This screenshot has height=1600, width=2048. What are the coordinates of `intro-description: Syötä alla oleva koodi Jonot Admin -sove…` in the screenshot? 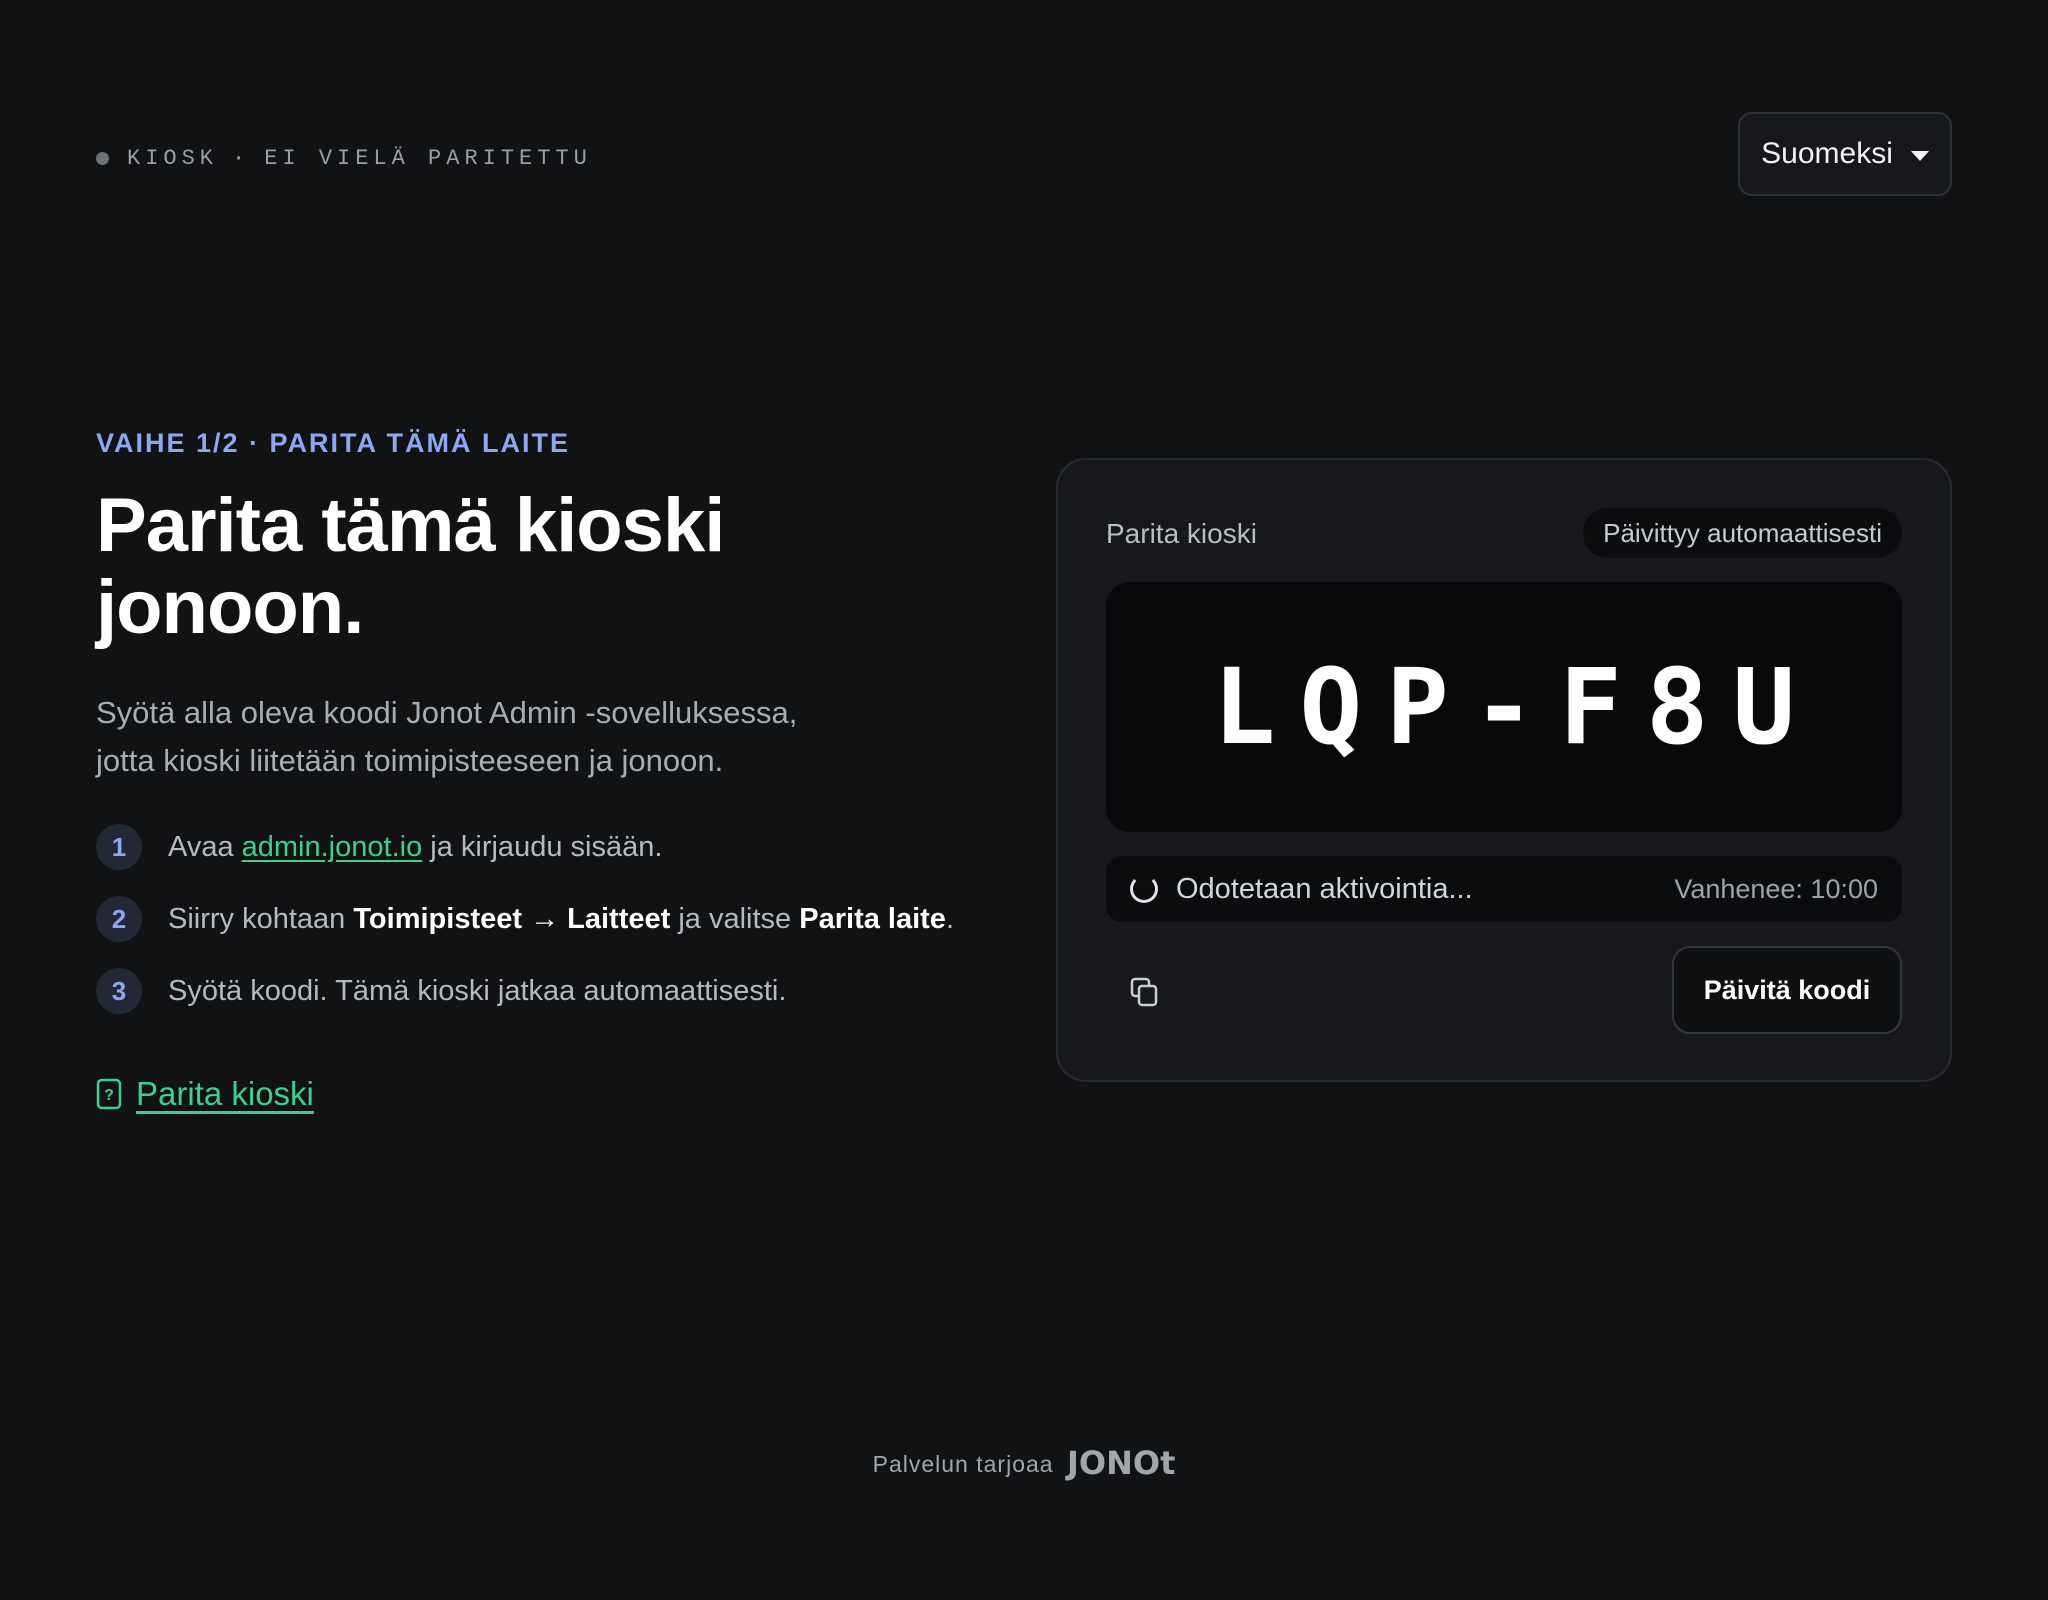 It's located at (486, 737).